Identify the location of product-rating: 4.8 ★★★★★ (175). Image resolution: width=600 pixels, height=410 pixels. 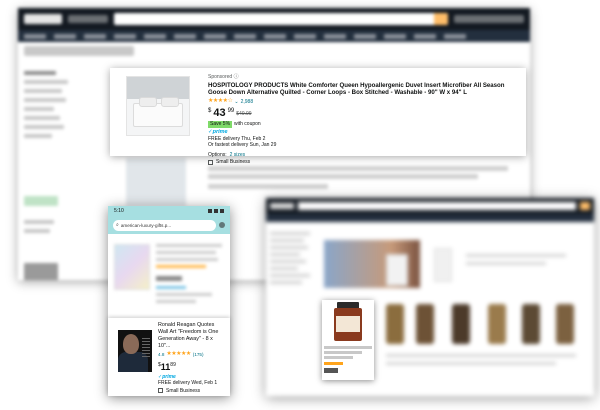
(192, 355).